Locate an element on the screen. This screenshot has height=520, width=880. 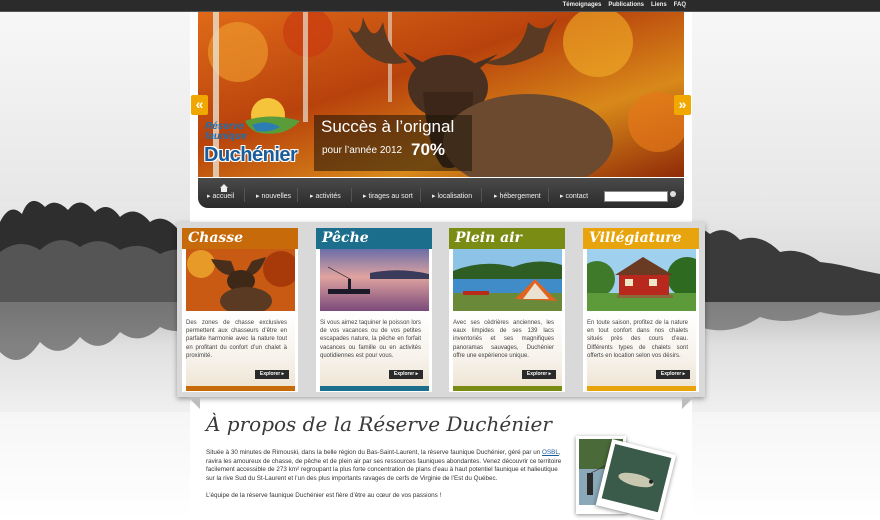
nav-item-contact: ▸ contact is located at coordinates (574, 196).